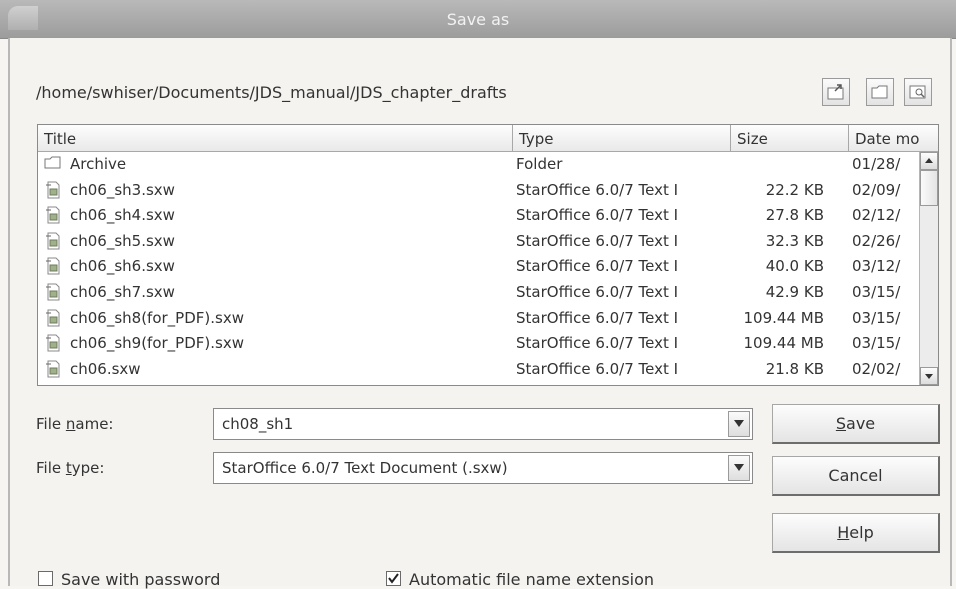 The width and height of the screenshot is (956, 589). Describe the element at coordinates (876, 266) in the screenshot. I see `file-date: 03/12/` at that location.